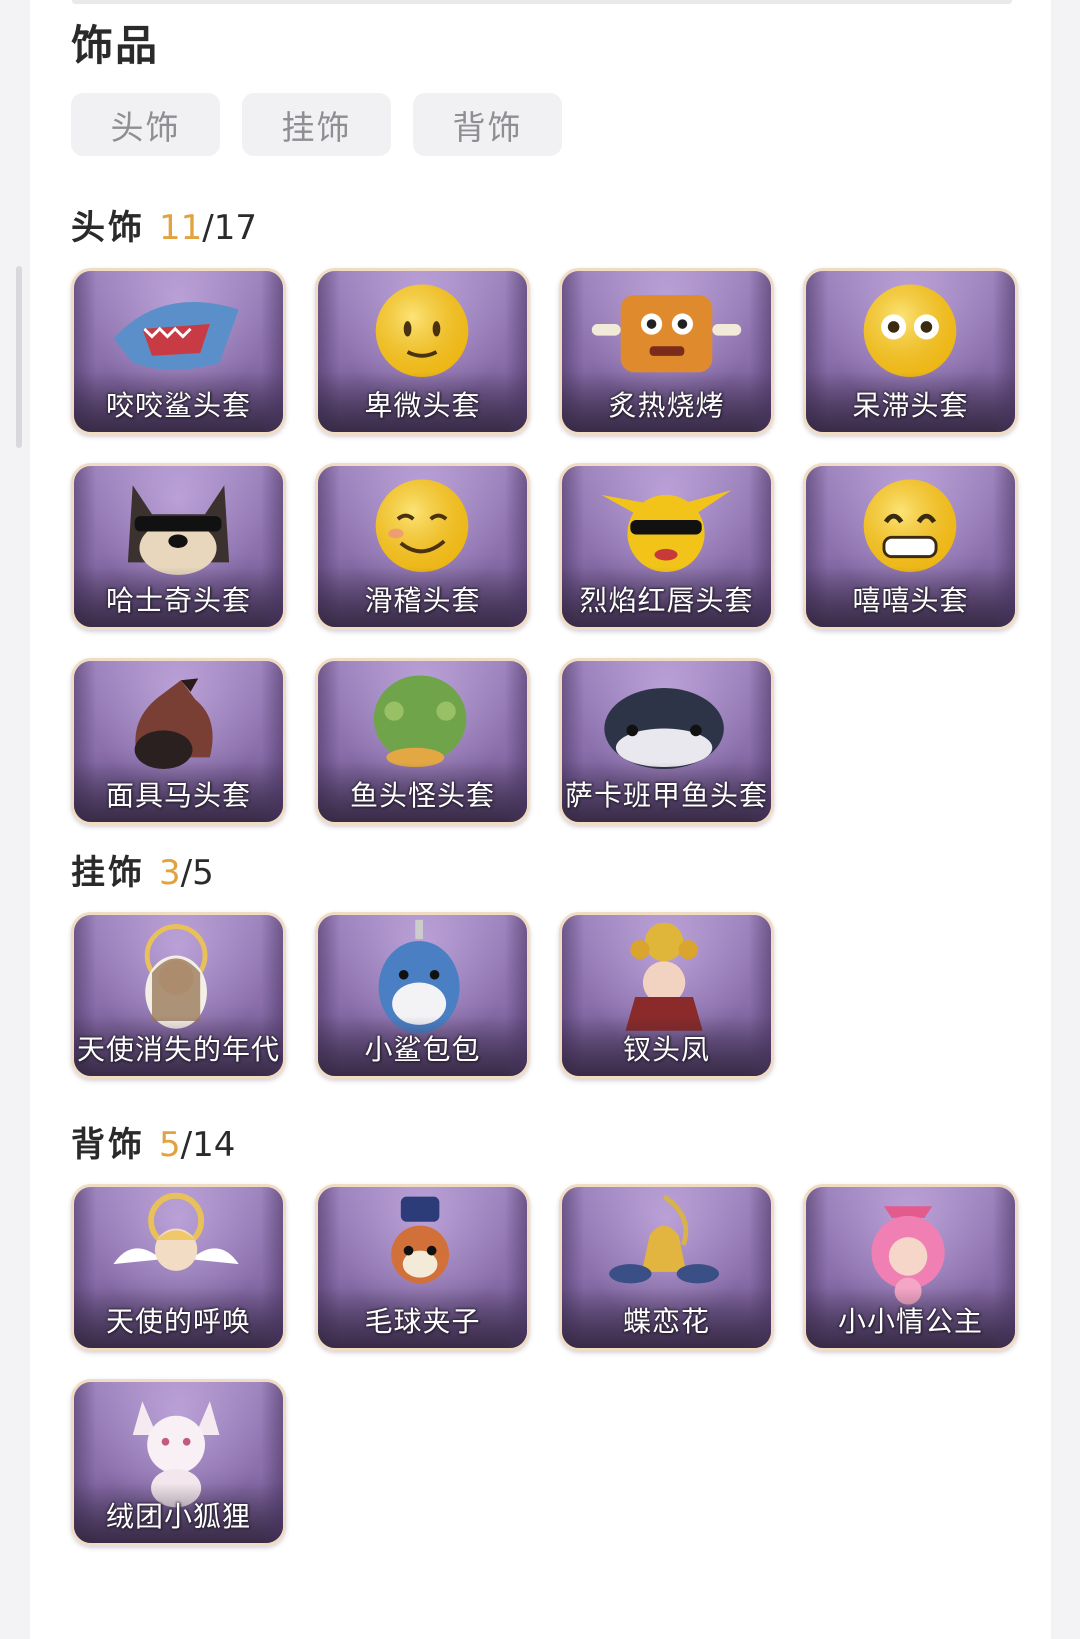 Image resolution: width=1080 pixels, height=1639 pixels. I want to click on accessory-card: 面具马头套, so click(178, 741).